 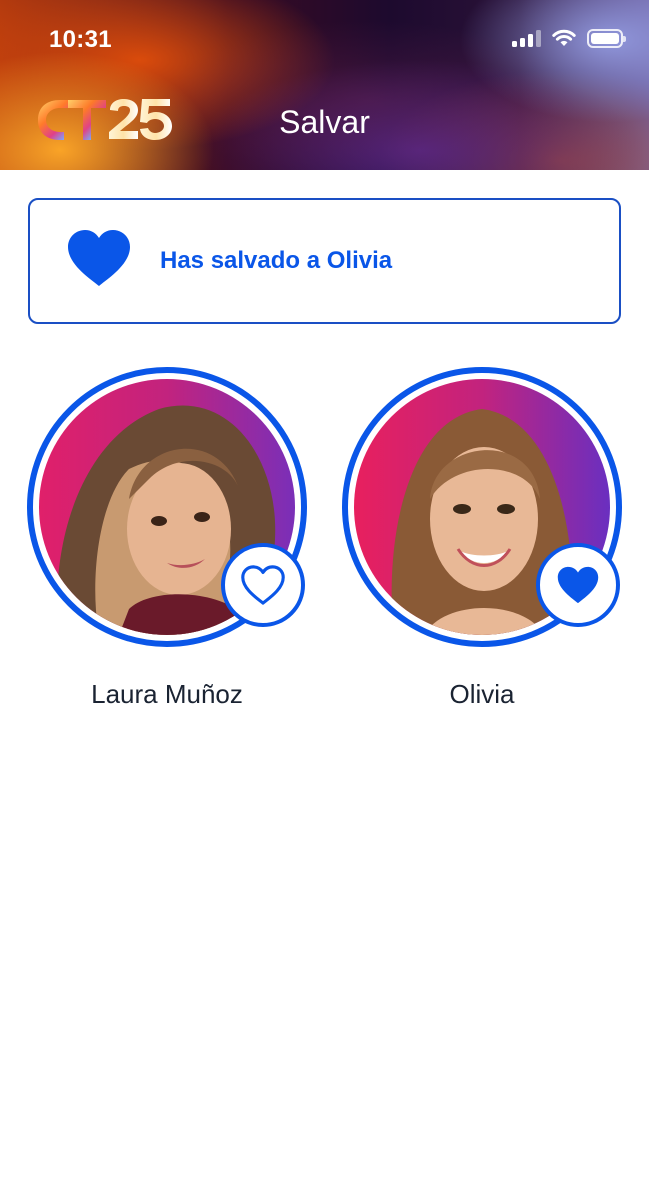 I want to click on app-header: 10:31 Salvar, so click(x=324, y=85).